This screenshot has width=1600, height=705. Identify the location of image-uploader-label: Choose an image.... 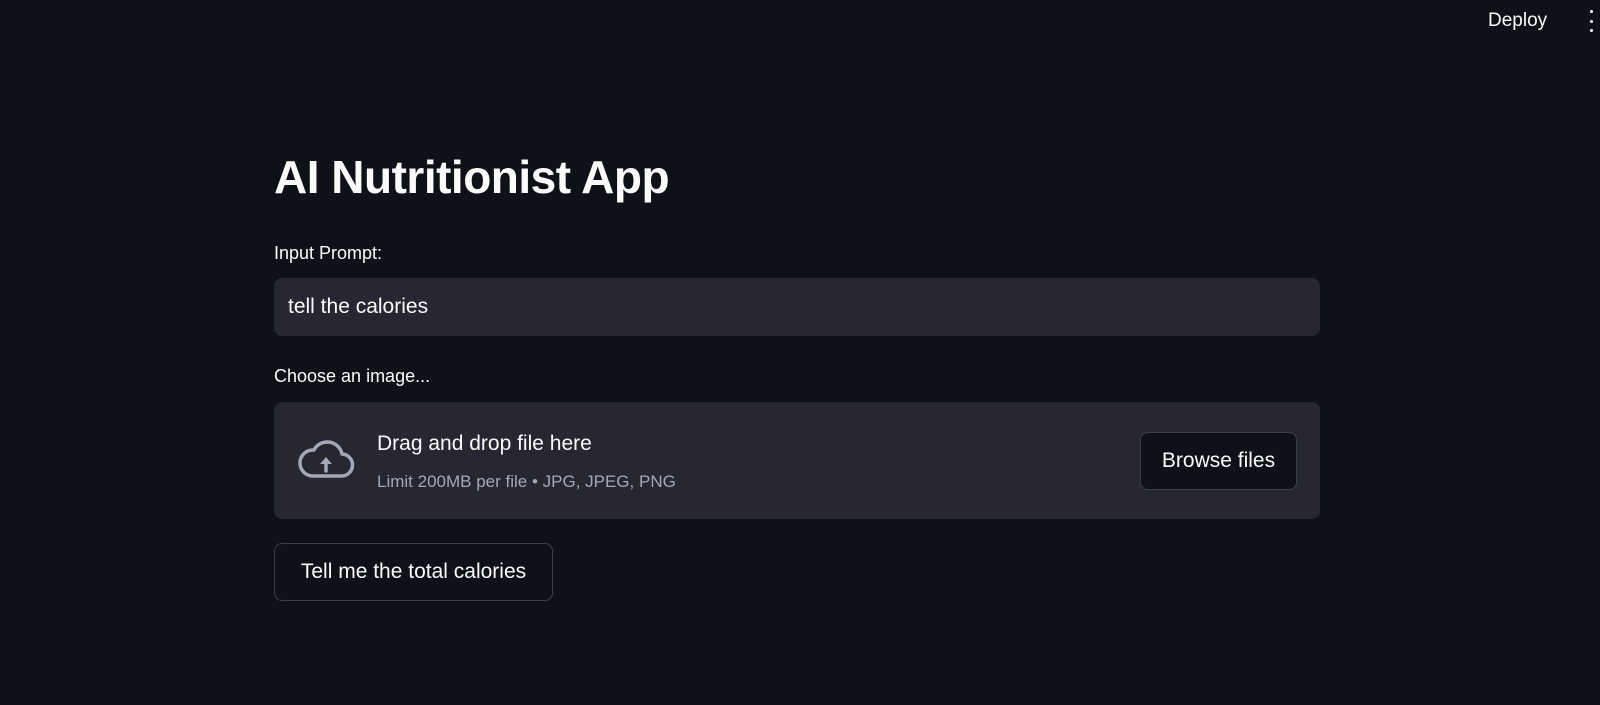
(352, 376).